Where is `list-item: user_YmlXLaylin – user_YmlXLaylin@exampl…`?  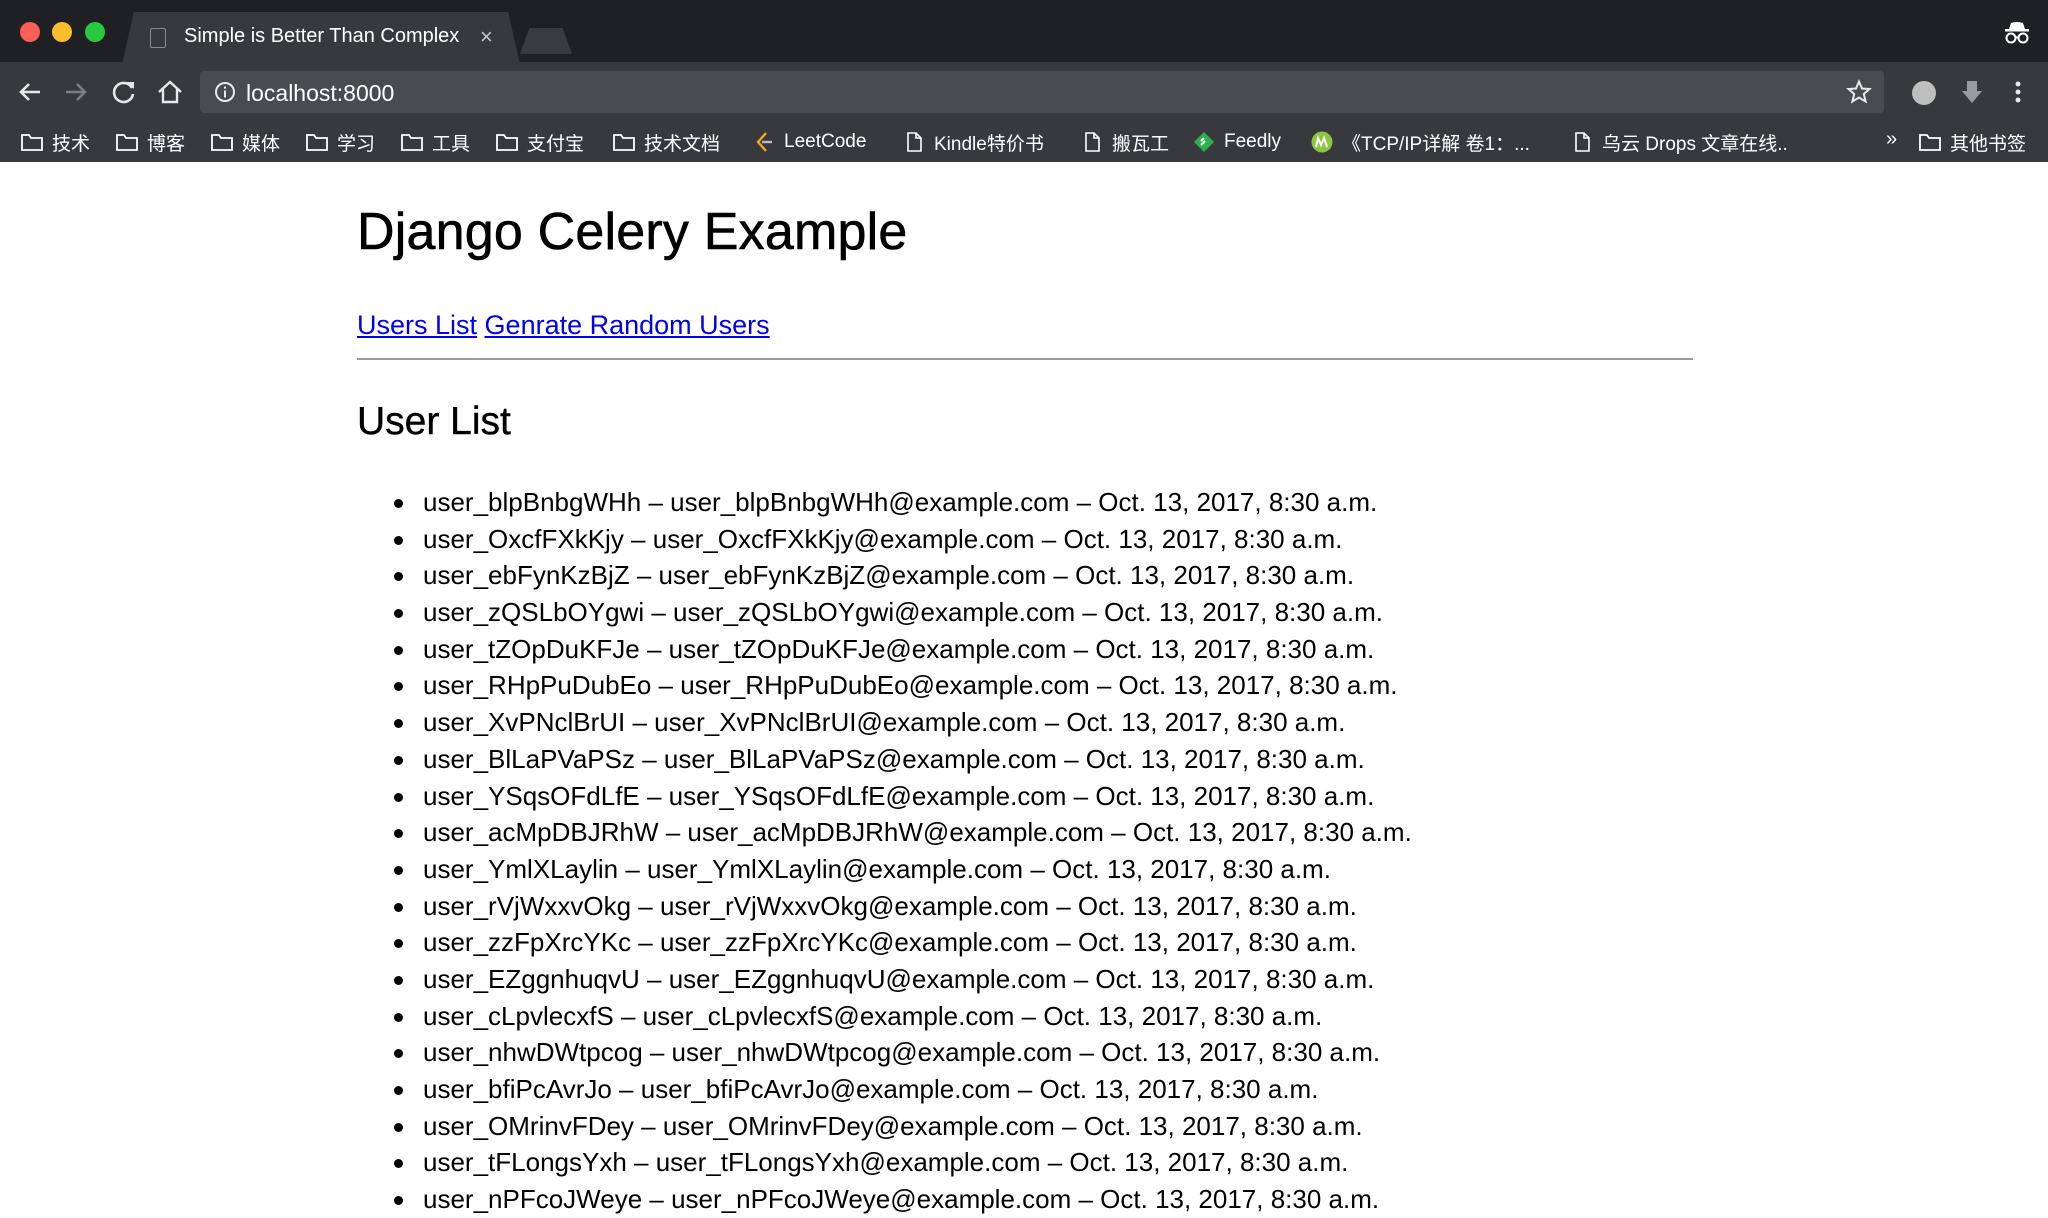 list-item: user_YmlXLaylin – user_YmlXLaylin@exampl… is located at coordinates (884, 869).